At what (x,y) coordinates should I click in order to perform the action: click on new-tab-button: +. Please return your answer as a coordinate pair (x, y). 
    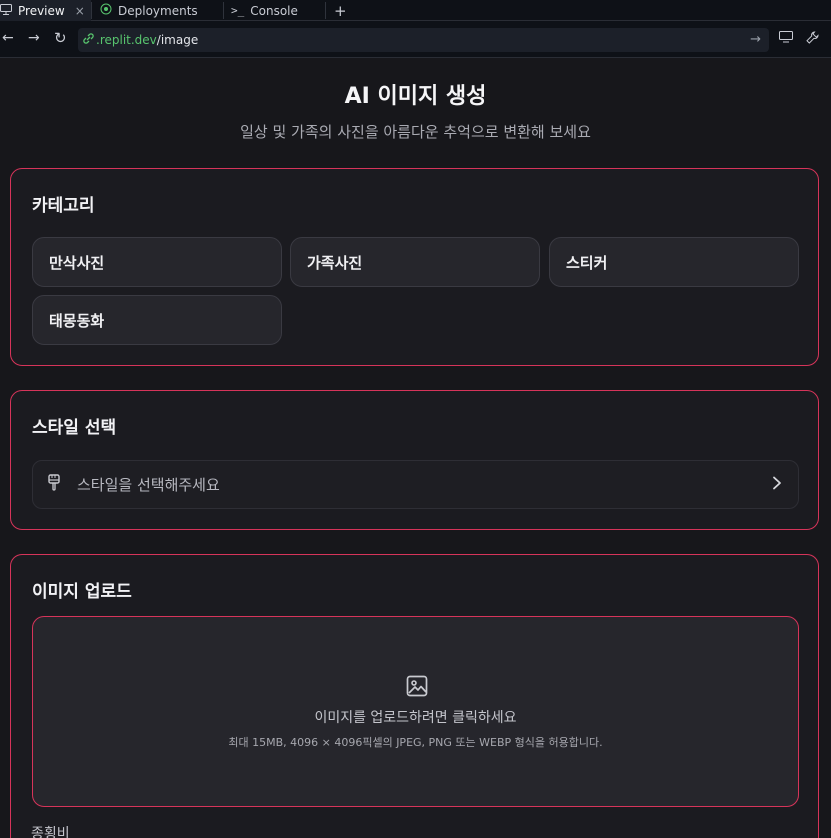
    Looking at the image, I should click on (340, 10).